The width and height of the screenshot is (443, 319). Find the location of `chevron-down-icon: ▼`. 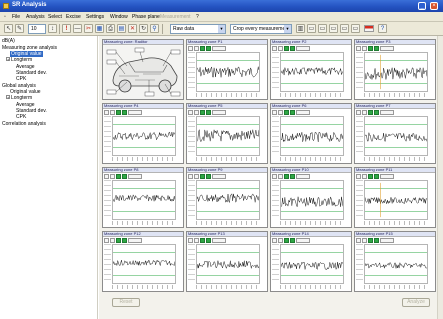

chevron-down-icon: ▼ is located at coordinates (221, 29).